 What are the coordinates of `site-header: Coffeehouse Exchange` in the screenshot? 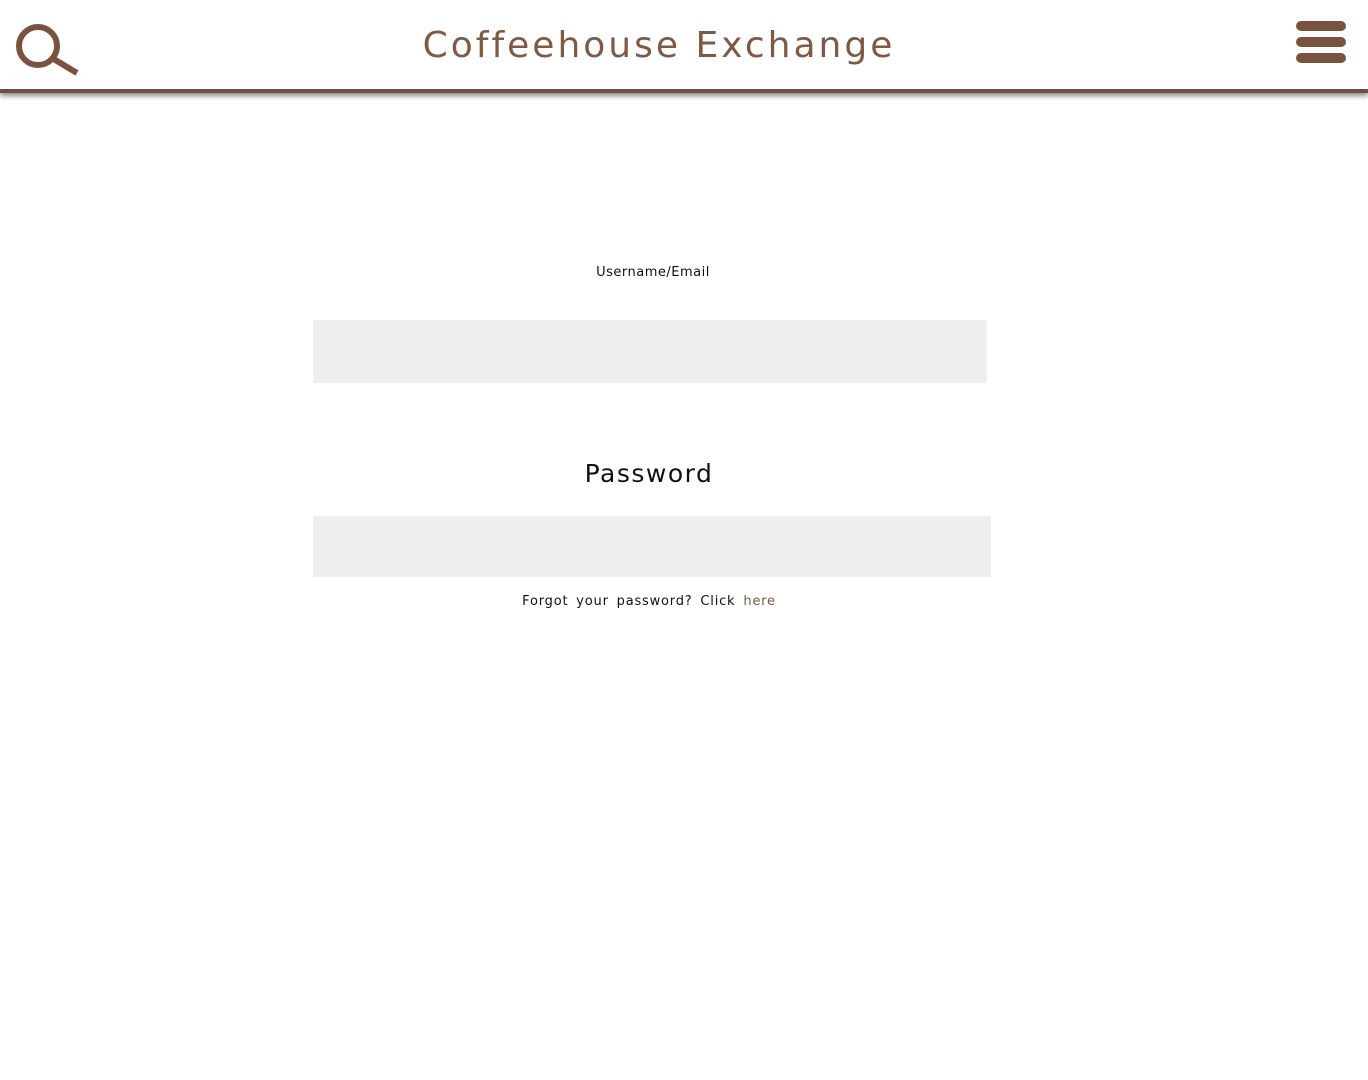 It's located at (684, 46).